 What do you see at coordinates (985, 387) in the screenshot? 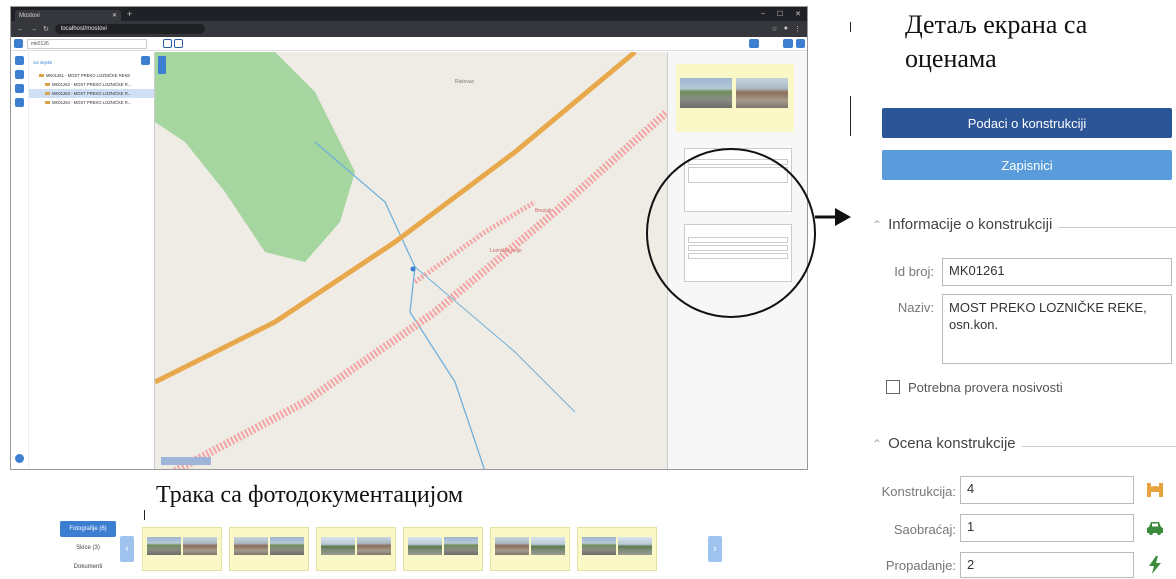
I see `load-check-label: Potrebna provera nosivosti` at bounding box center [985, 387].